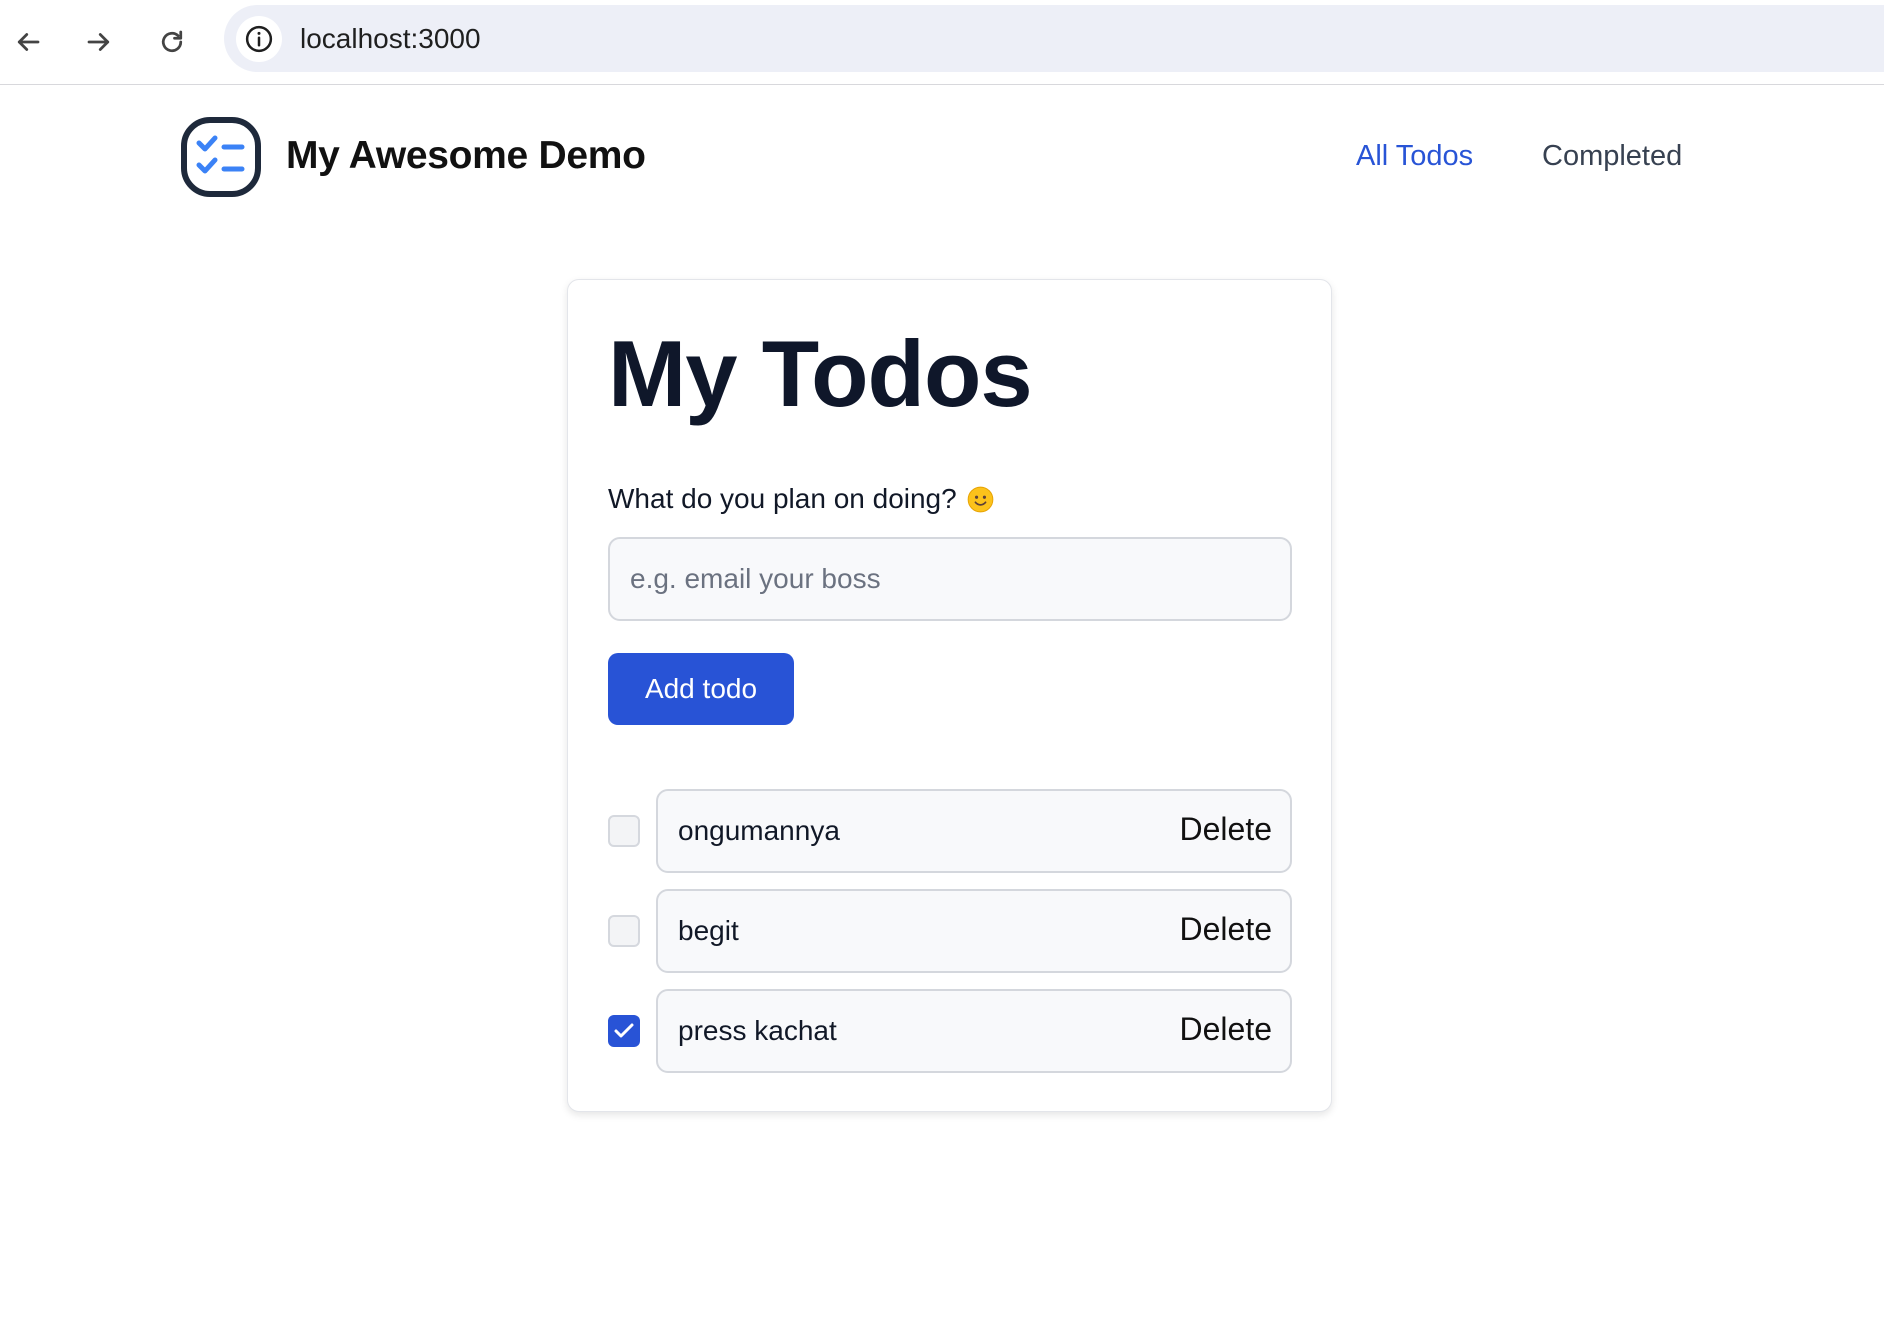 This screenshot has height=1320, width=1884. I want to click on todo-item-box: ongumannya Delete, so click(974, 831).